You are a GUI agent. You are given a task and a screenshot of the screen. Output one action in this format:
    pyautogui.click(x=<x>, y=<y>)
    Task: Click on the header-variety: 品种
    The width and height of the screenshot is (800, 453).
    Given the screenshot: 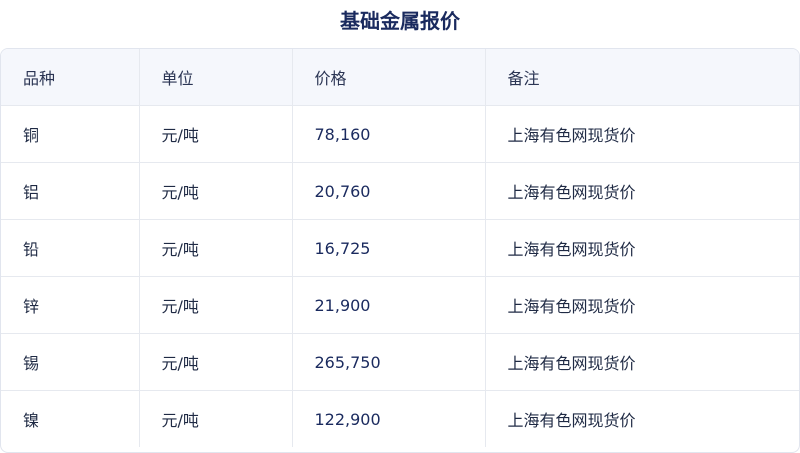 What is the action you would take?
    pyautogui.click(x=70, y=77)
    